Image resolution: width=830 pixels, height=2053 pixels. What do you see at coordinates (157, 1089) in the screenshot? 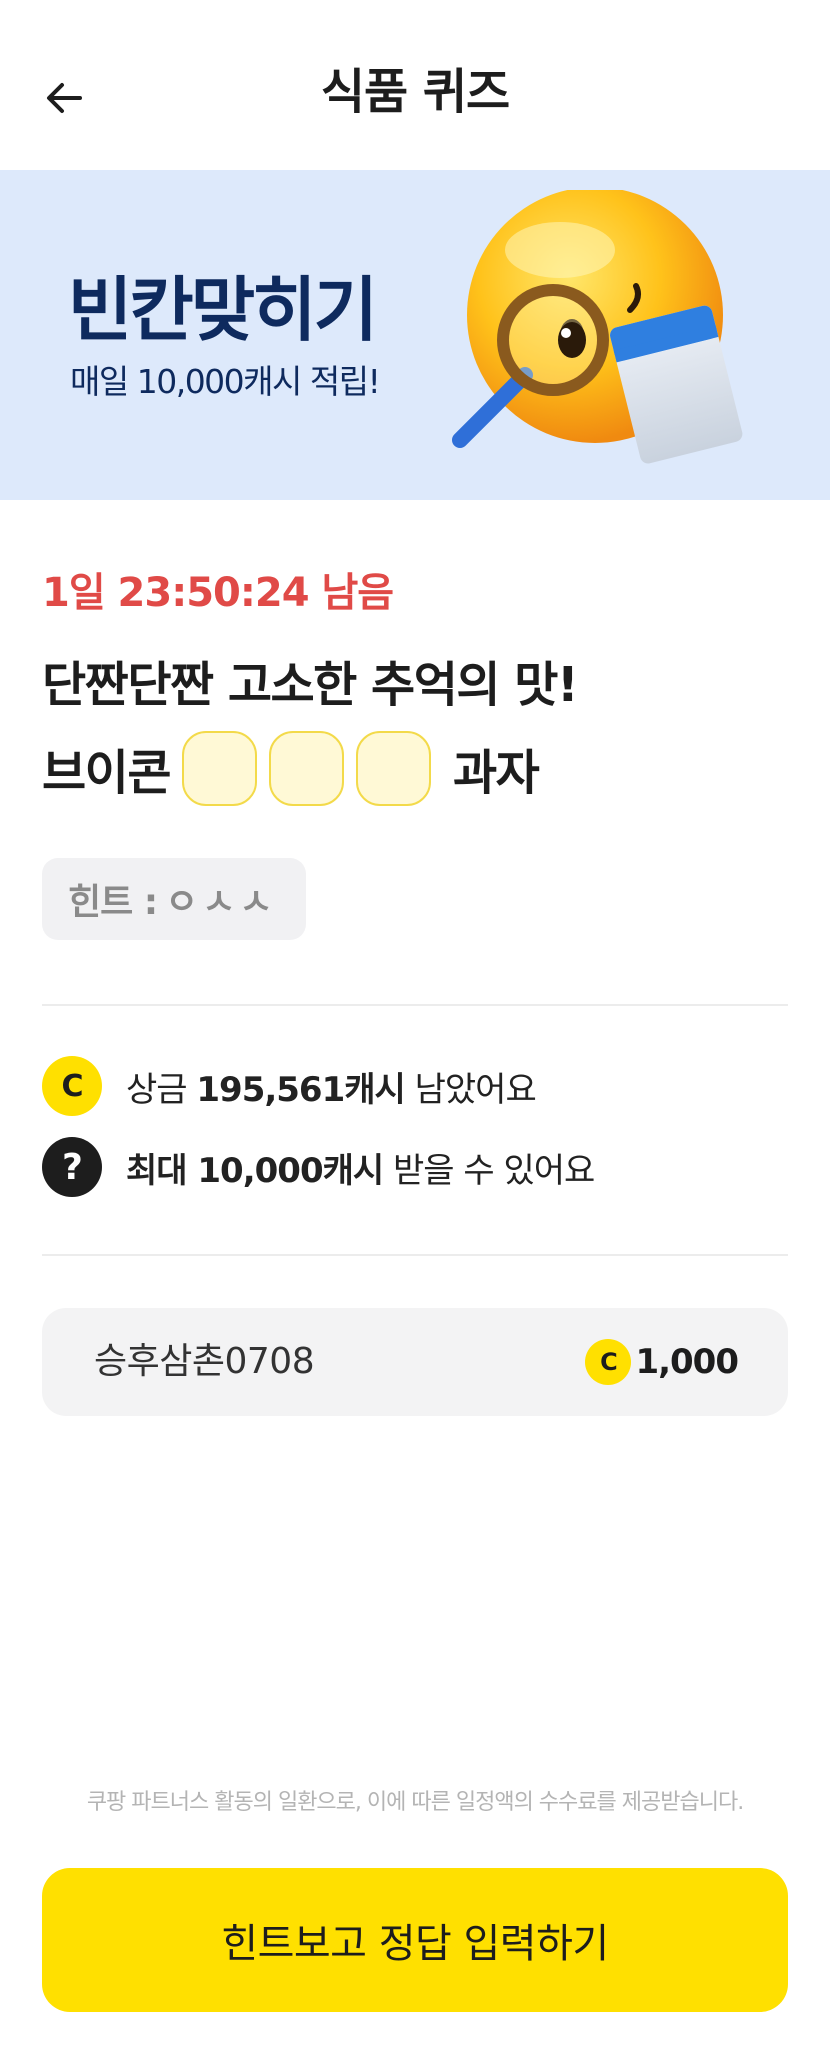
I see `prize-pre: 상금` at bounding box center [157, 1089].